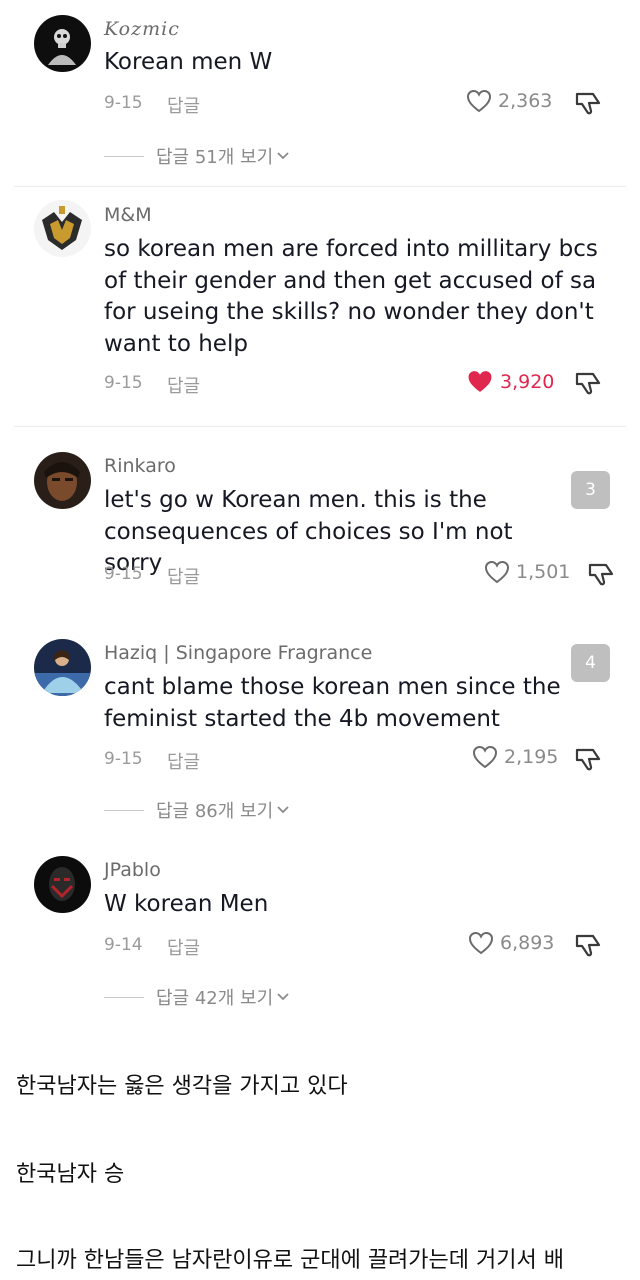  I want to click on view-replies-label: 답글 42개 보기, so click(215, 998).